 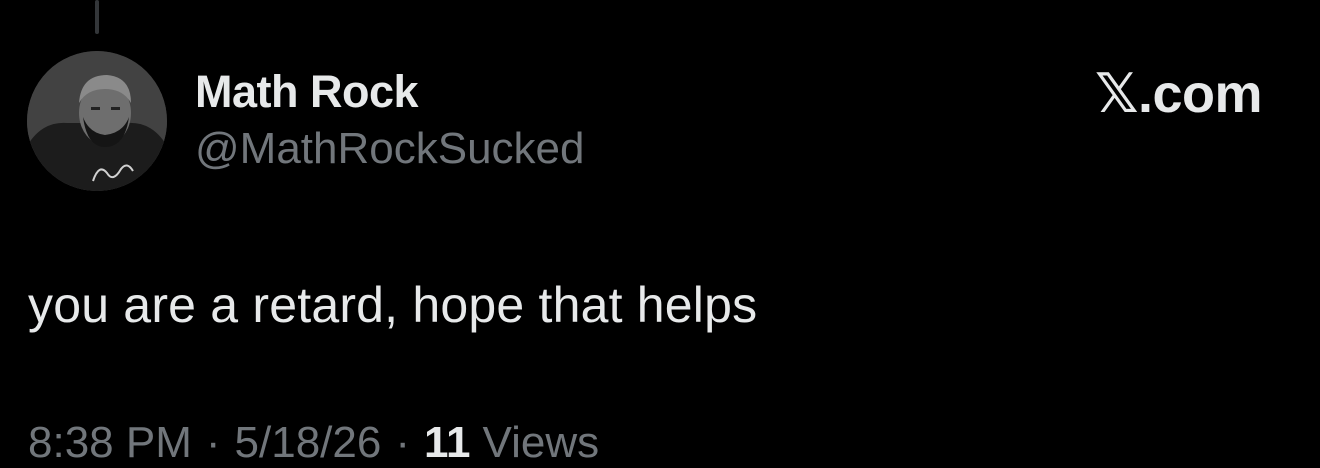 I want to click on views-count: 11, so click(x=447, y=442).